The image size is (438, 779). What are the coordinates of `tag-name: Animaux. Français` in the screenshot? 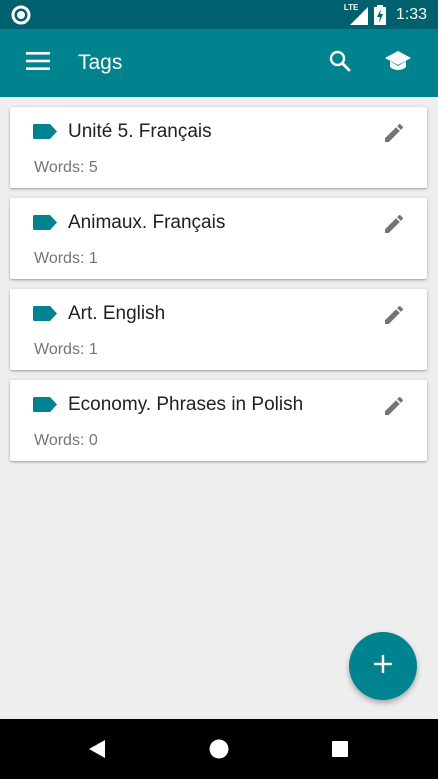 It's located at (147, 222).